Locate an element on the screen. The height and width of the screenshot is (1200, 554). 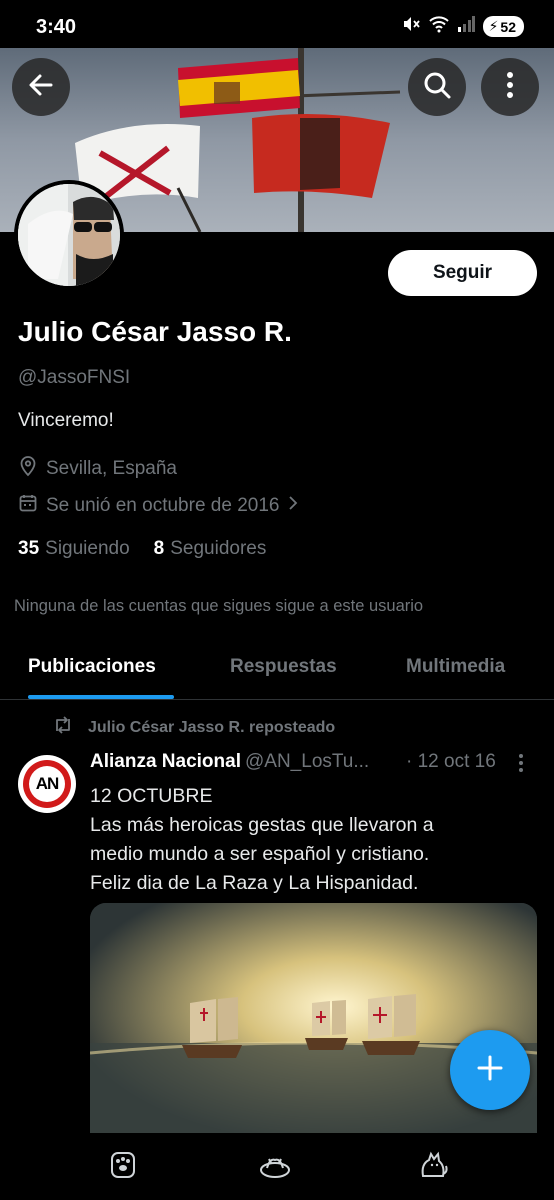
post-text-line: 12 OCTUBRE is located at coordinates (151, 796).